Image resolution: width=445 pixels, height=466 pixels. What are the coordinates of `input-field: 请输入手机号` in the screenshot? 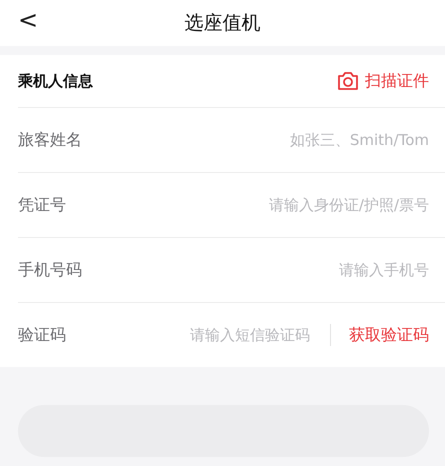 It's located at (278, 270).